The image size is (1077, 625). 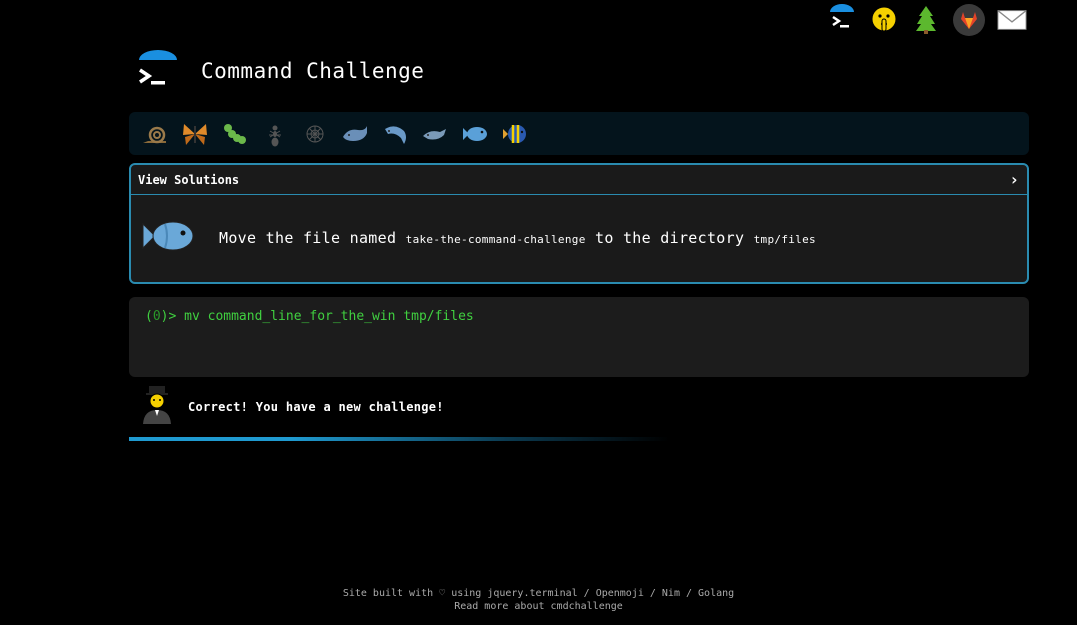 I want to click on terminal-icon, so click(x=842, y=20).